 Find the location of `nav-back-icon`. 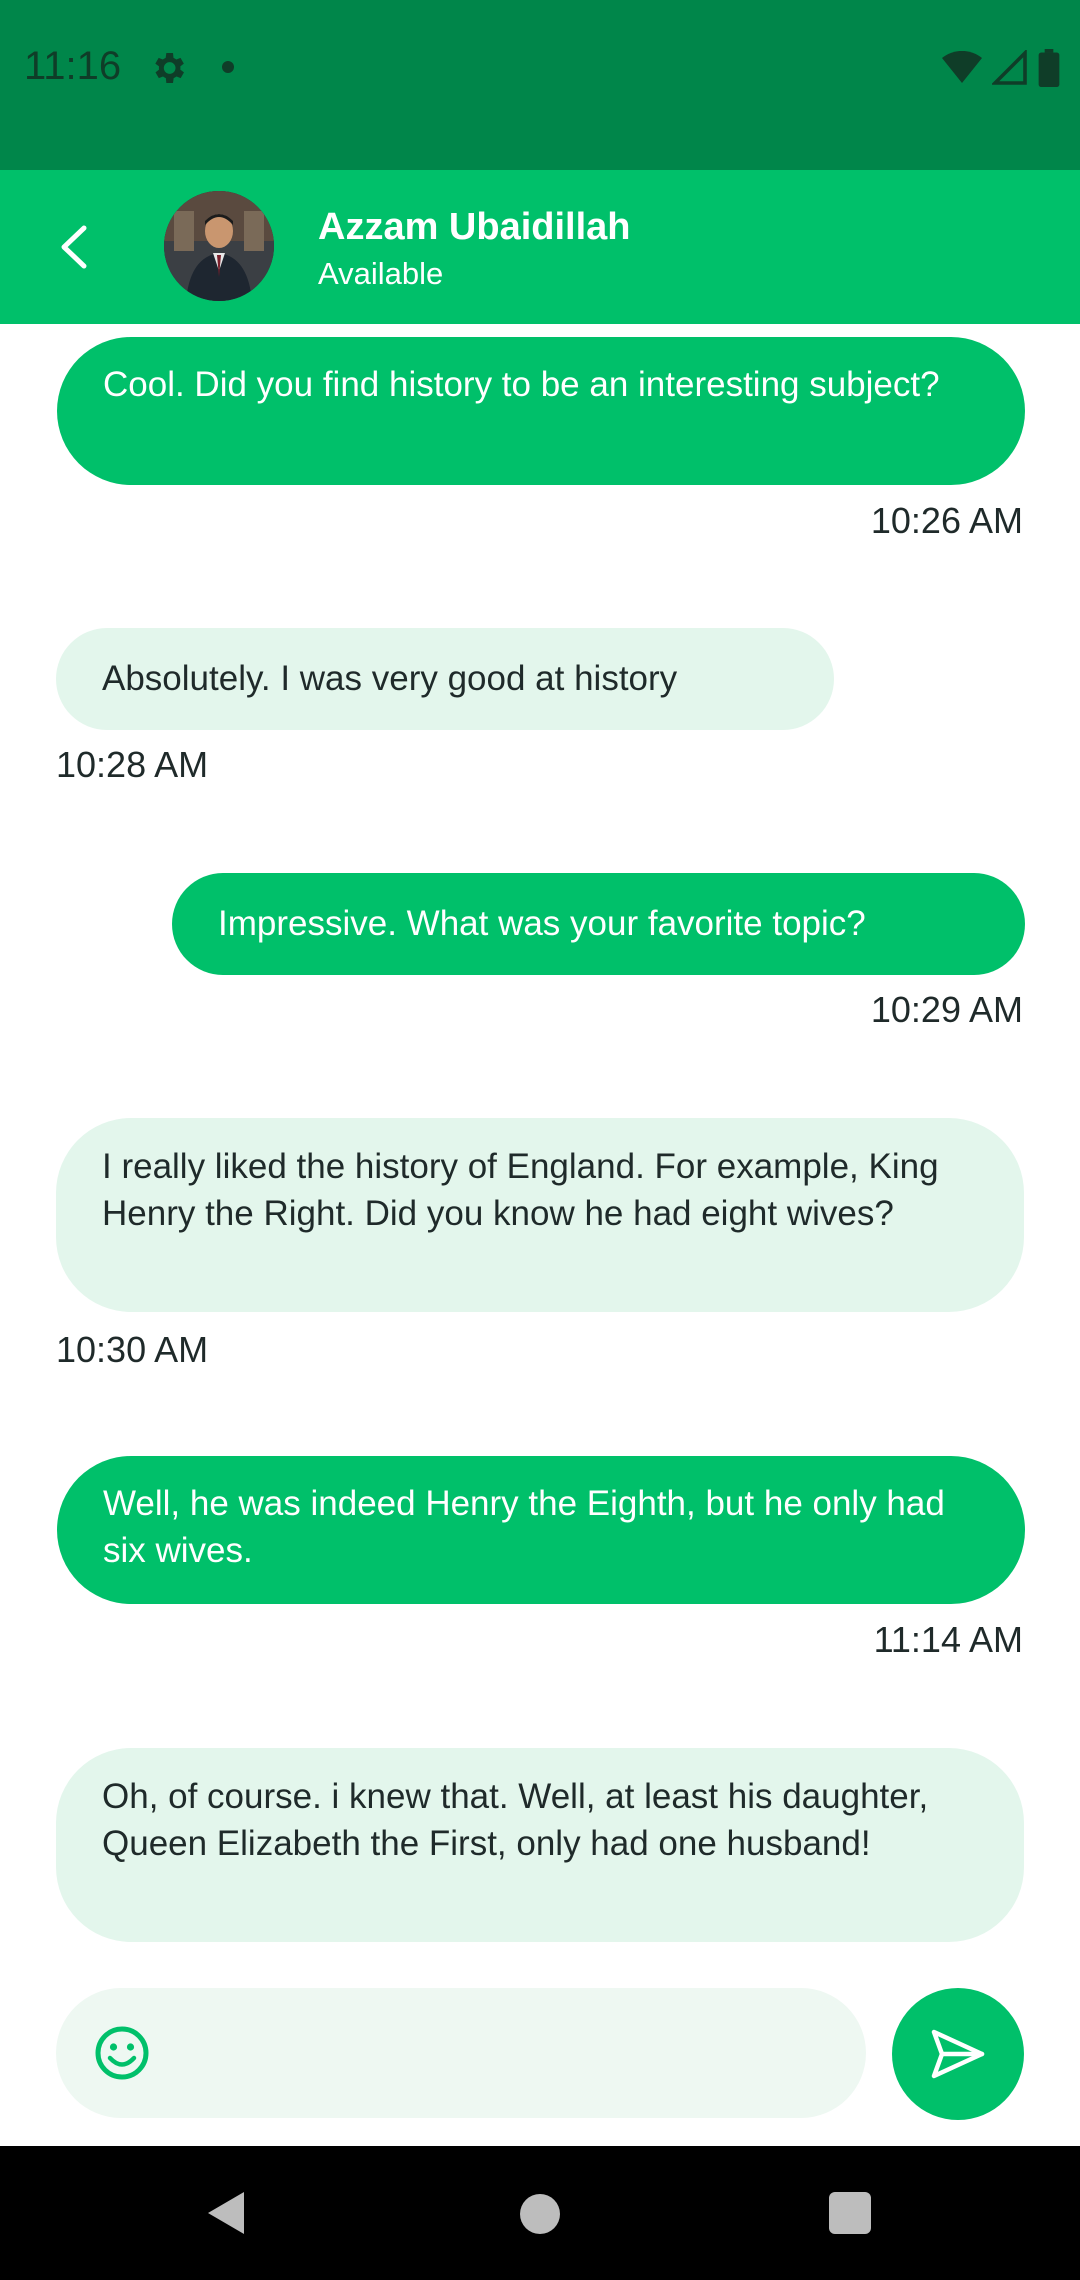

nav-back-icon is located at coordinates (226, 2213).